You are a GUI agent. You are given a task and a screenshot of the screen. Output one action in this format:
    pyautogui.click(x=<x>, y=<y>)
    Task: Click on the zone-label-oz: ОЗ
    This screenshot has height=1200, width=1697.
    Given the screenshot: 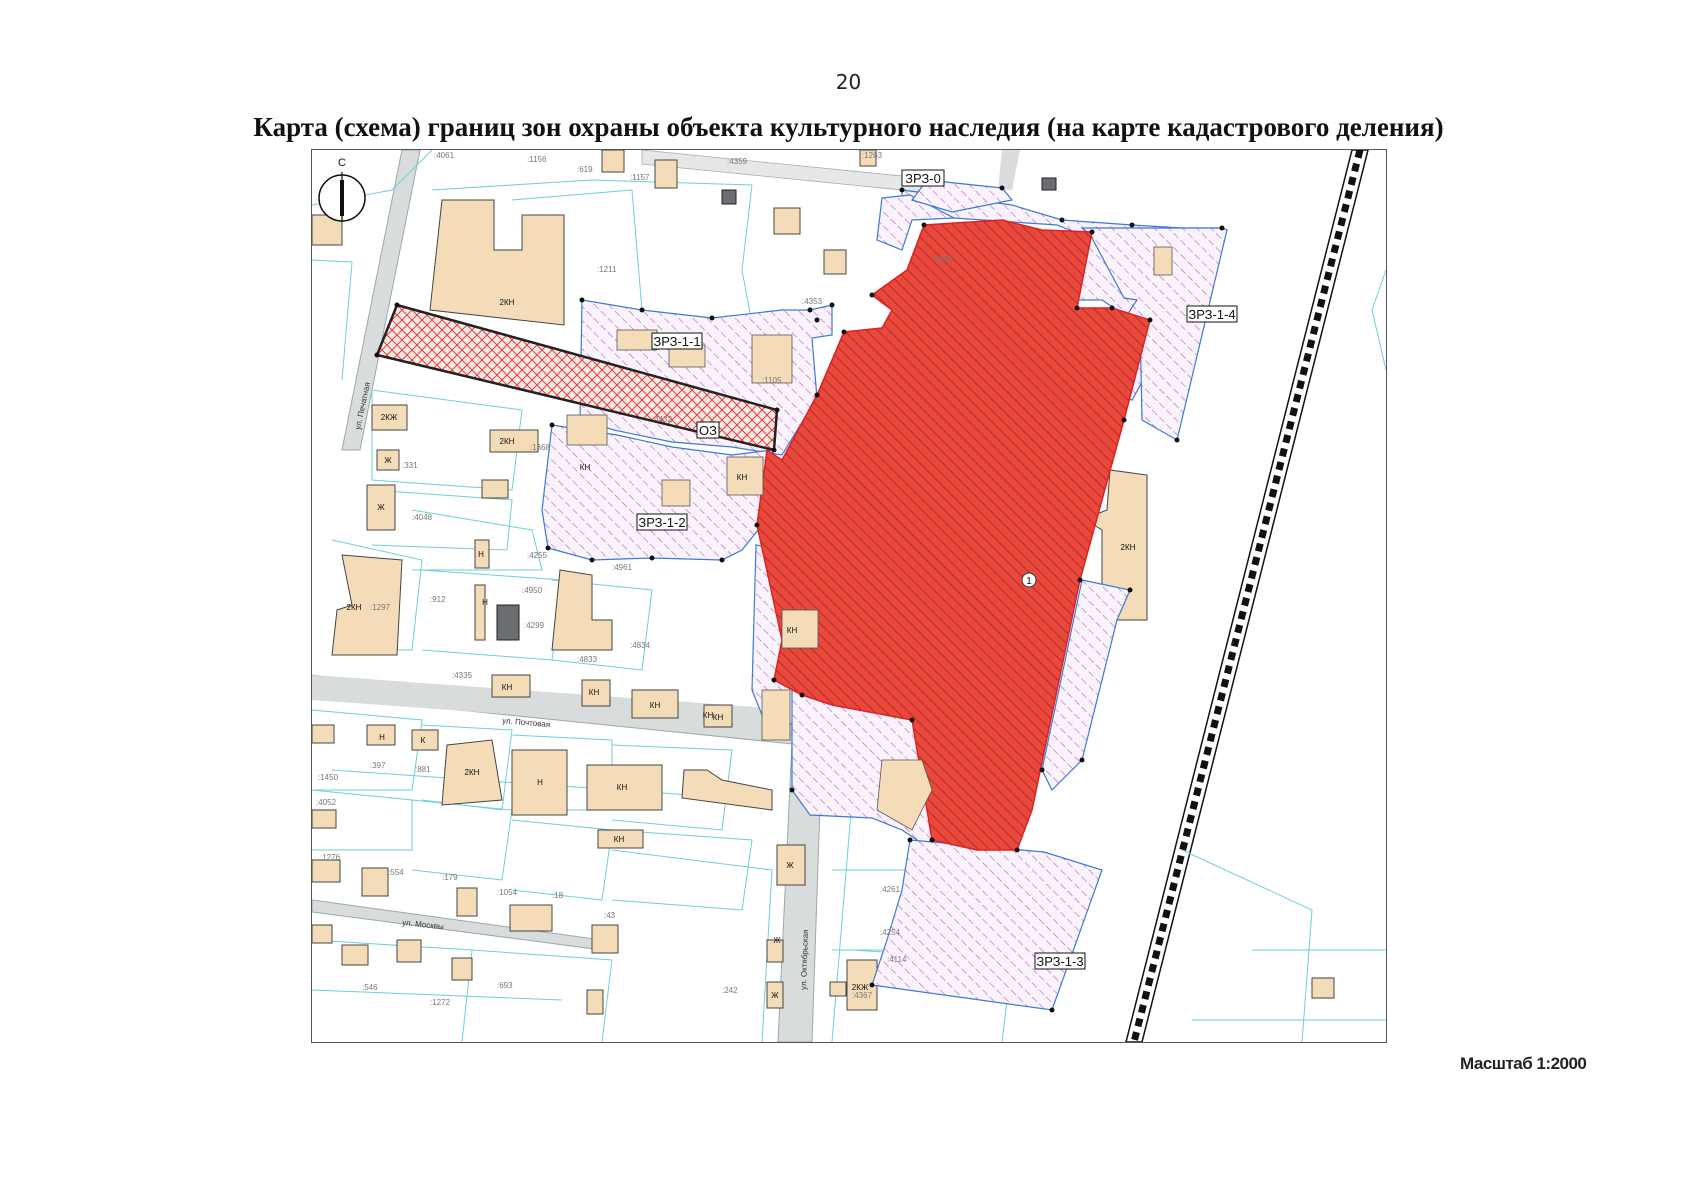 What is the action you would take?
    pyautogui.click(x=708, y=430)
    